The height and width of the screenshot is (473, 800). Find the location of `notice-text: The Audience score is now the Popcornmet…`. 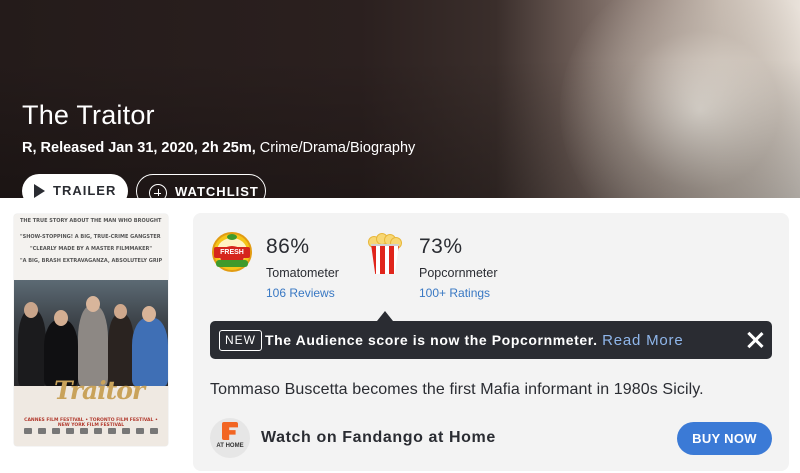

notice-text: The Audience score is now the Popcornmet… is located at coordinates (474, 340).